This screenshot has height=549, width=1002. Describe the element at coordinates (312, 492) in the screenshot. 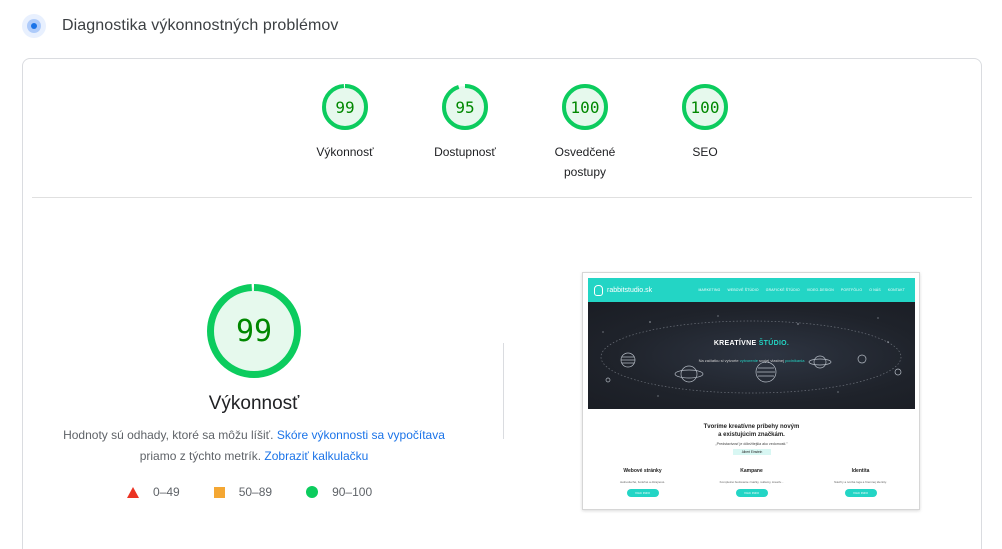

I see `green-circle-icon` at that location.